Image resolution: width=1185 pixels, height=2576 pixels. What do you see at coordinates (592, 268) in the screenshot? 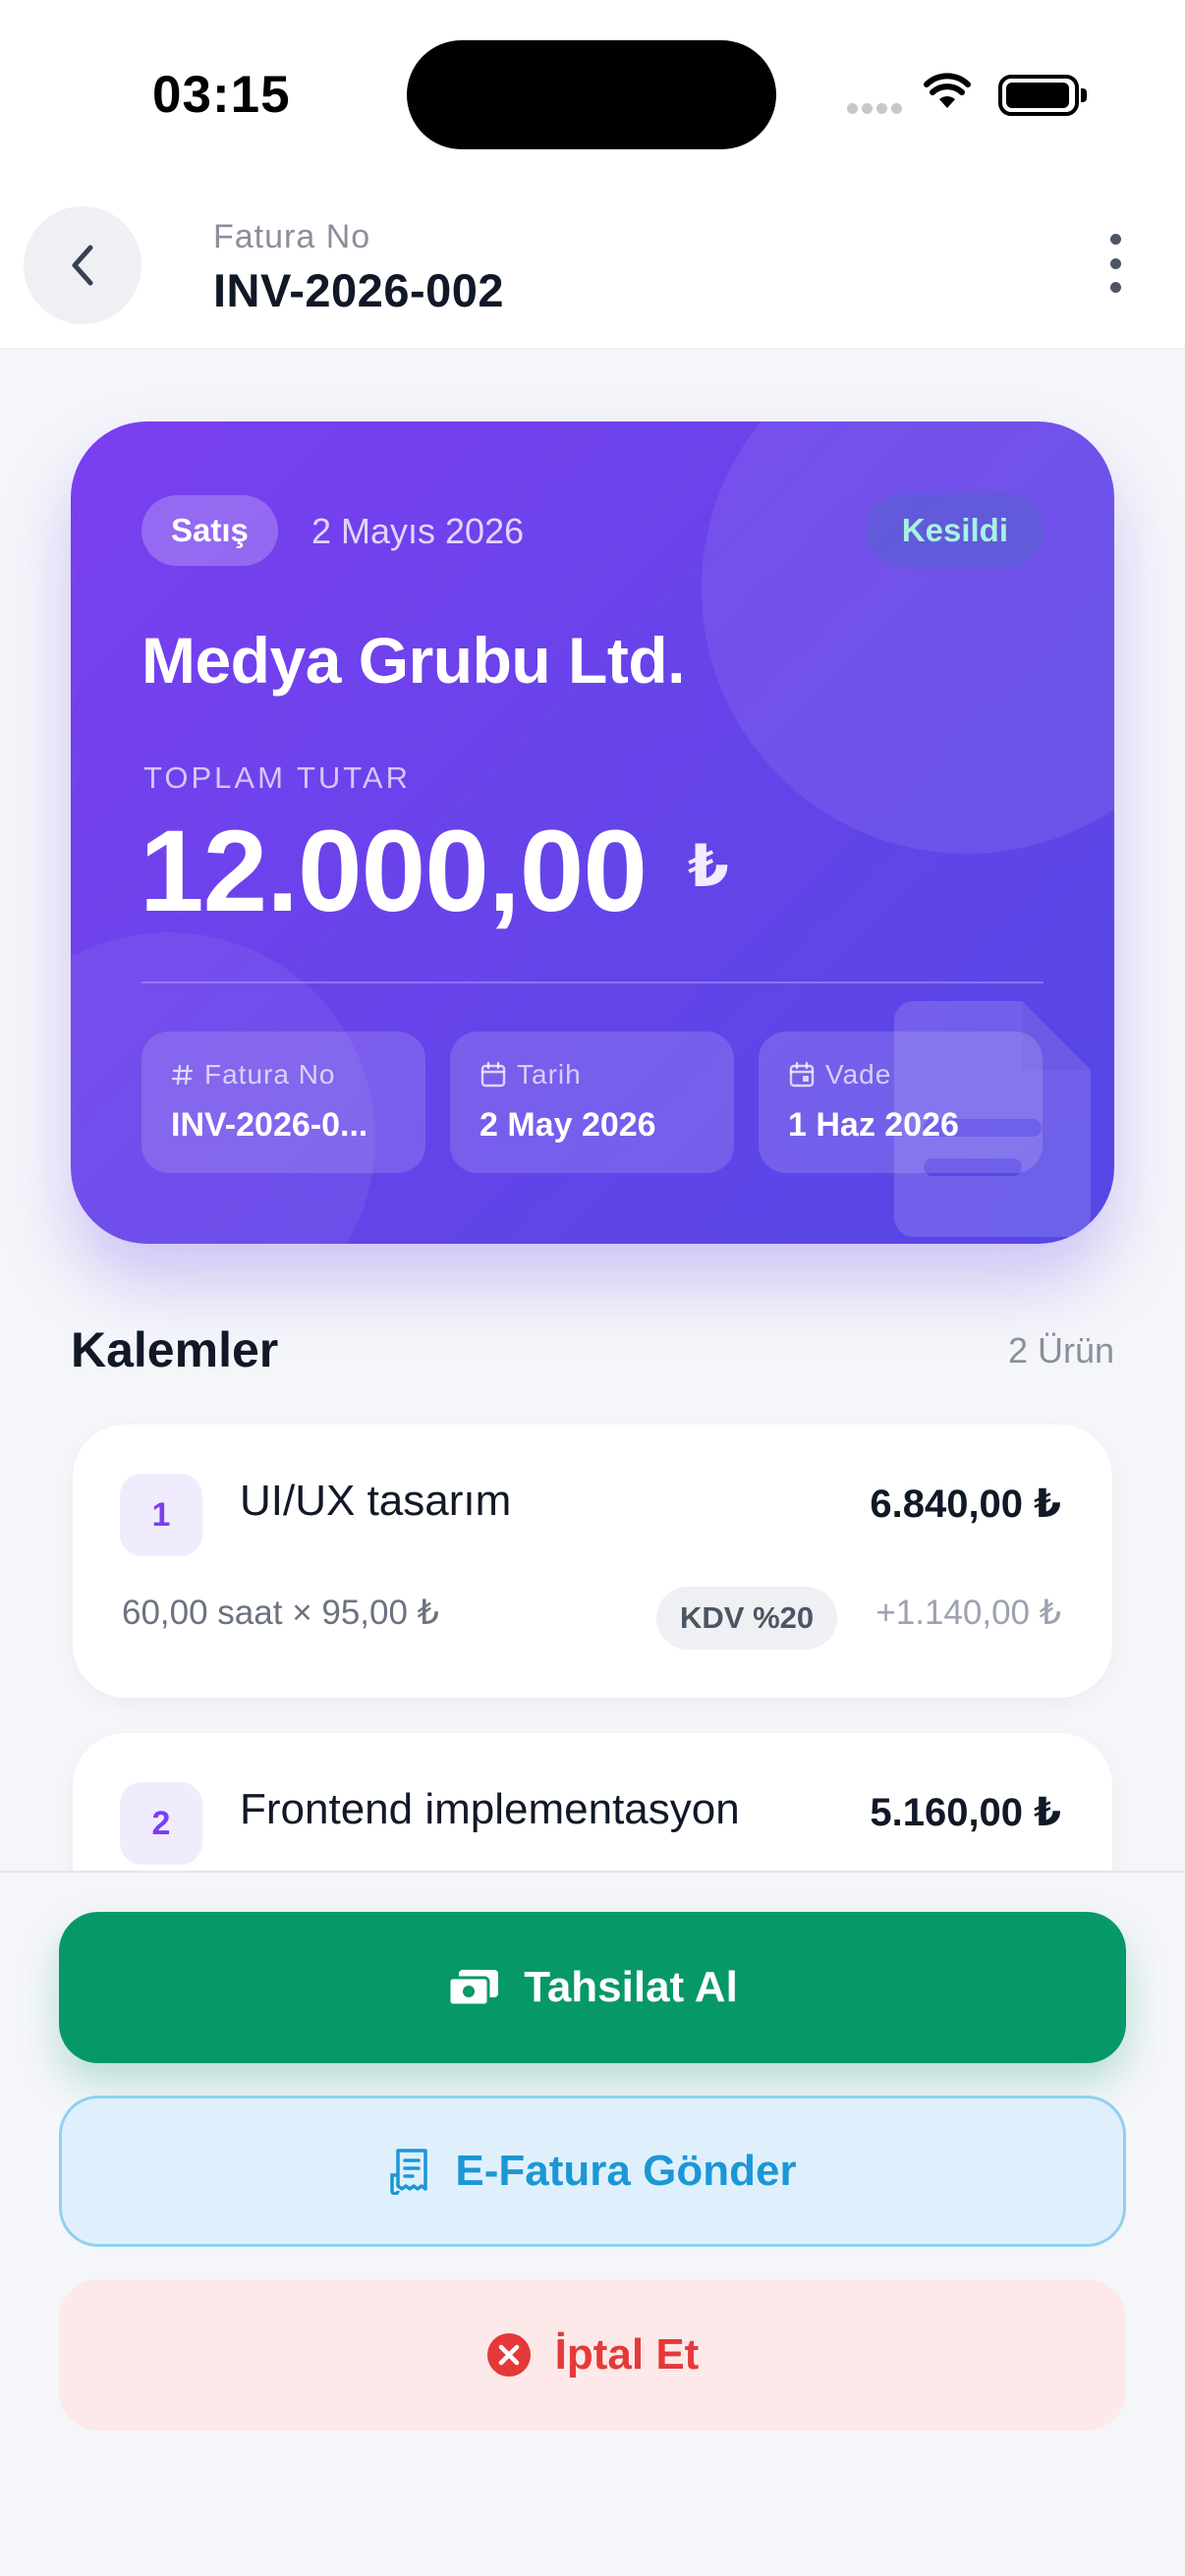
I see `top-header: Fatura No INV-2026-002` at bounding box center [592, 268].